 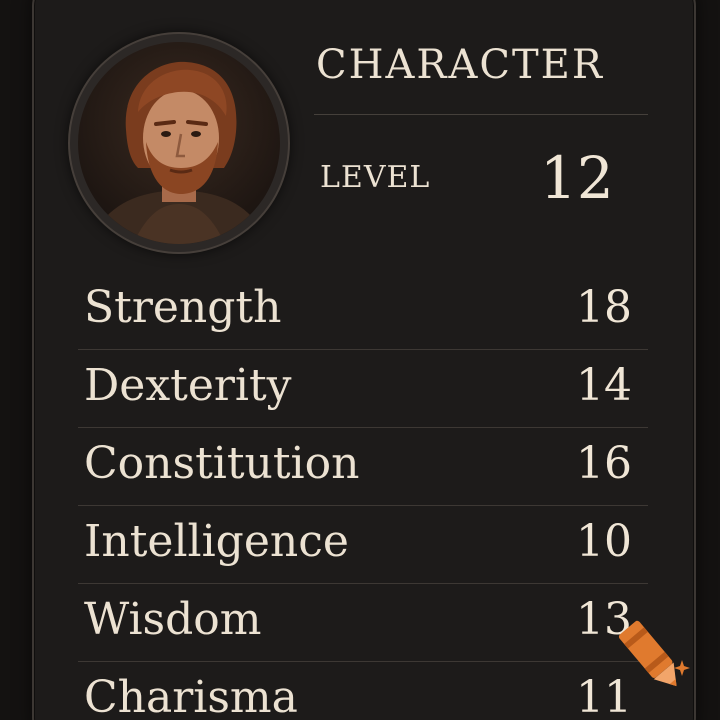 I want to click on stat-row-wisdom: Wisdom 13, so click(x=363, y=623).